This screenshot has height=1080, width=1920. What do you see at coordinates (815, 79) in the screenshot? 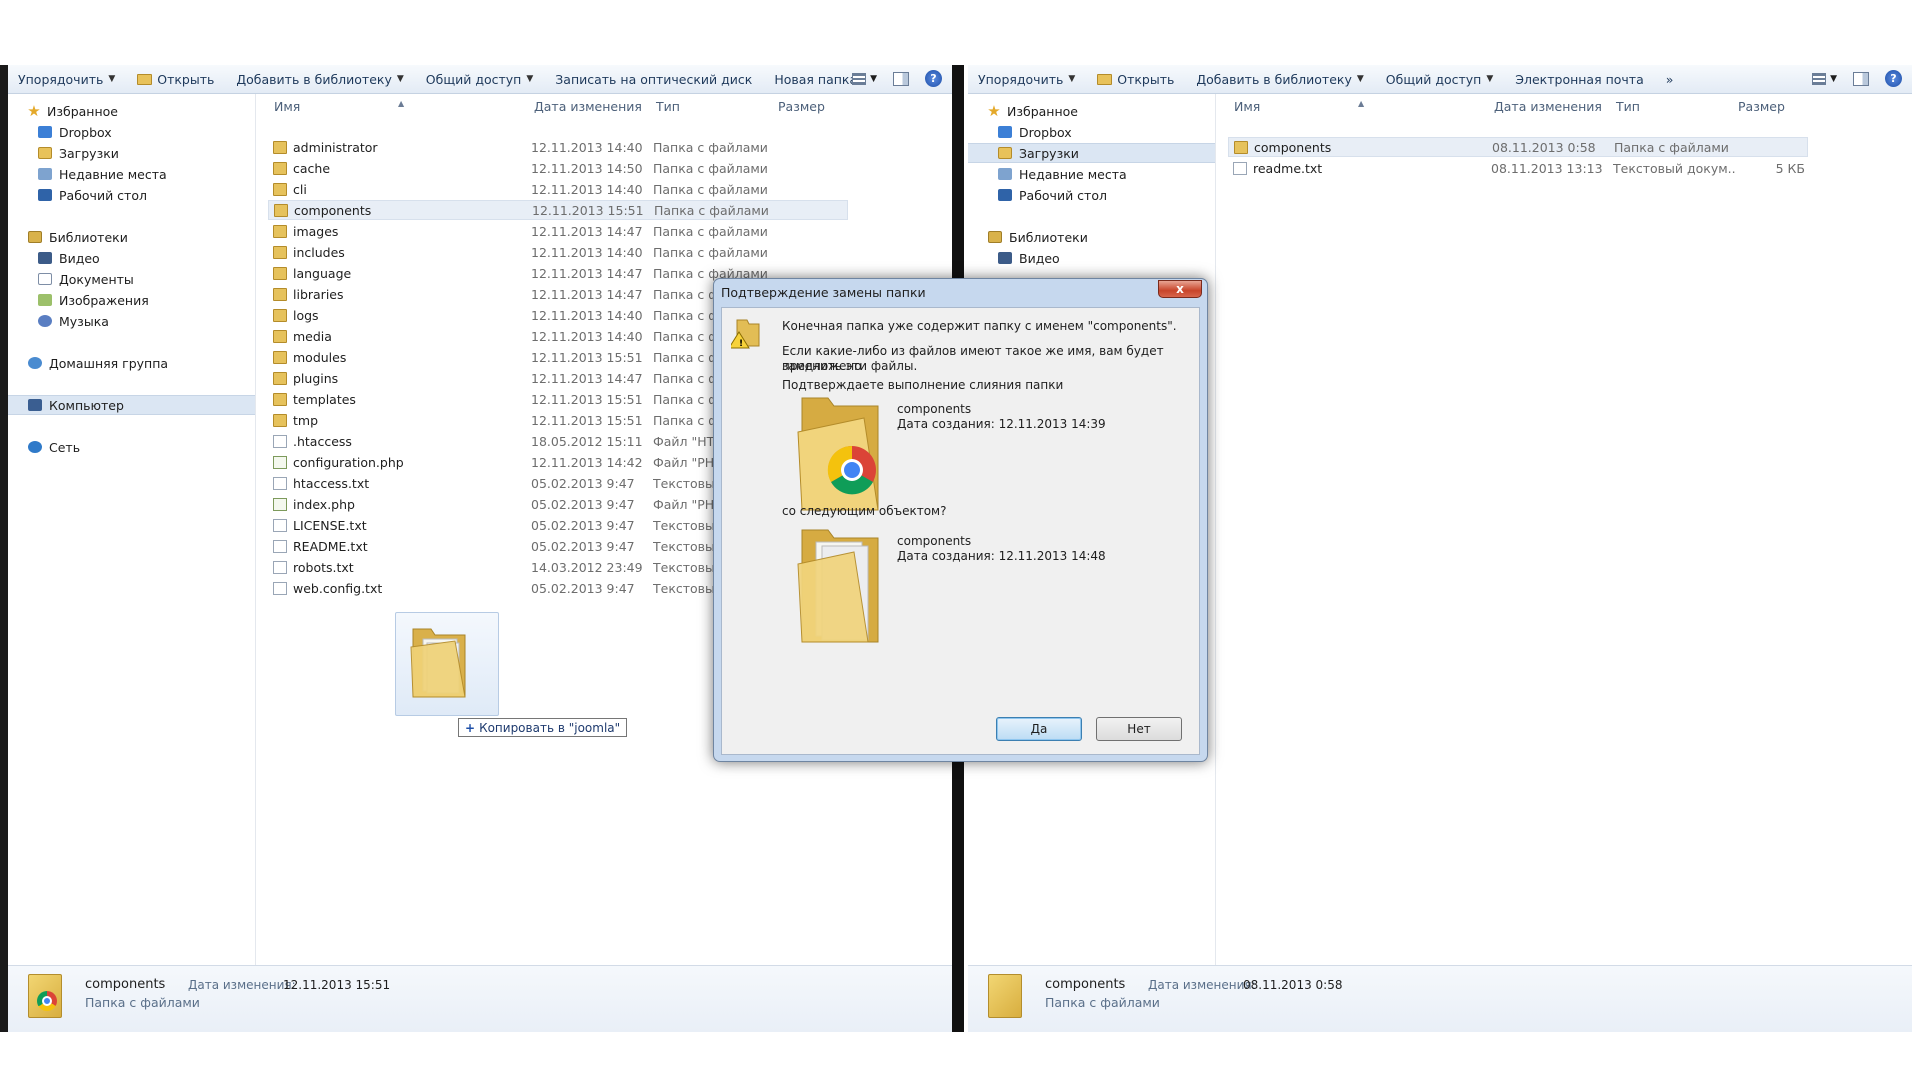
I see `new-folder-button: Новая папка` at bounding box center [815, 79].